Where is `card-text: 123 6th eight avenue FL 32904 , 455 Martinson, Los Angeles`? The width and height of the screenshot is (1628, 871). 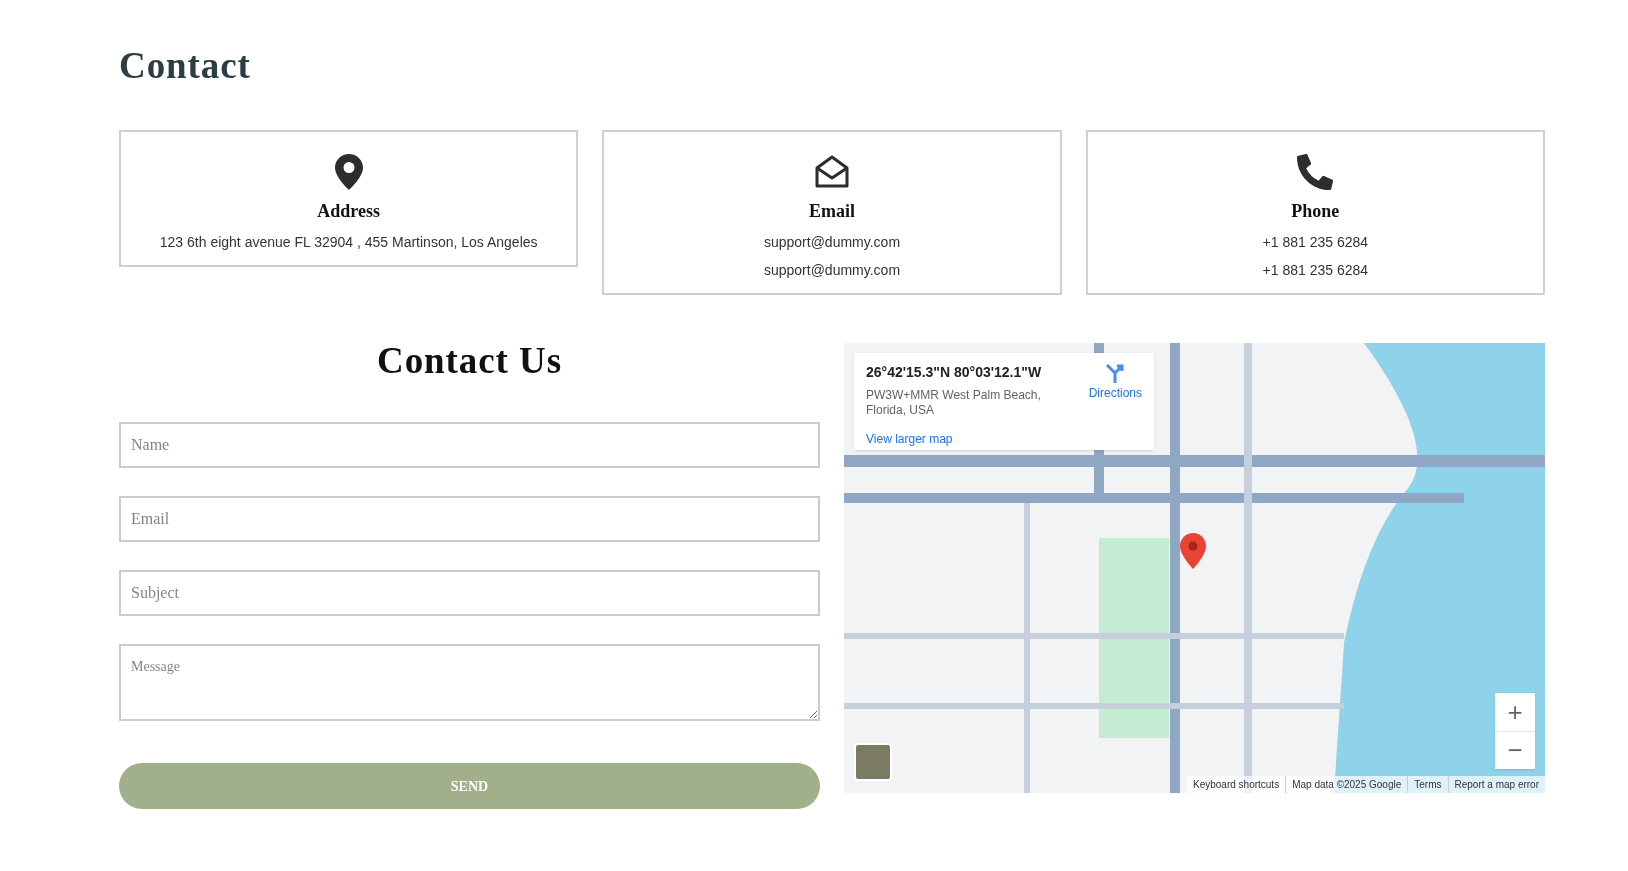
card-text: 123 6th eight avenue FL 32904 , 455 Martinson, Los Angeles is located at coordinates (348, 242).